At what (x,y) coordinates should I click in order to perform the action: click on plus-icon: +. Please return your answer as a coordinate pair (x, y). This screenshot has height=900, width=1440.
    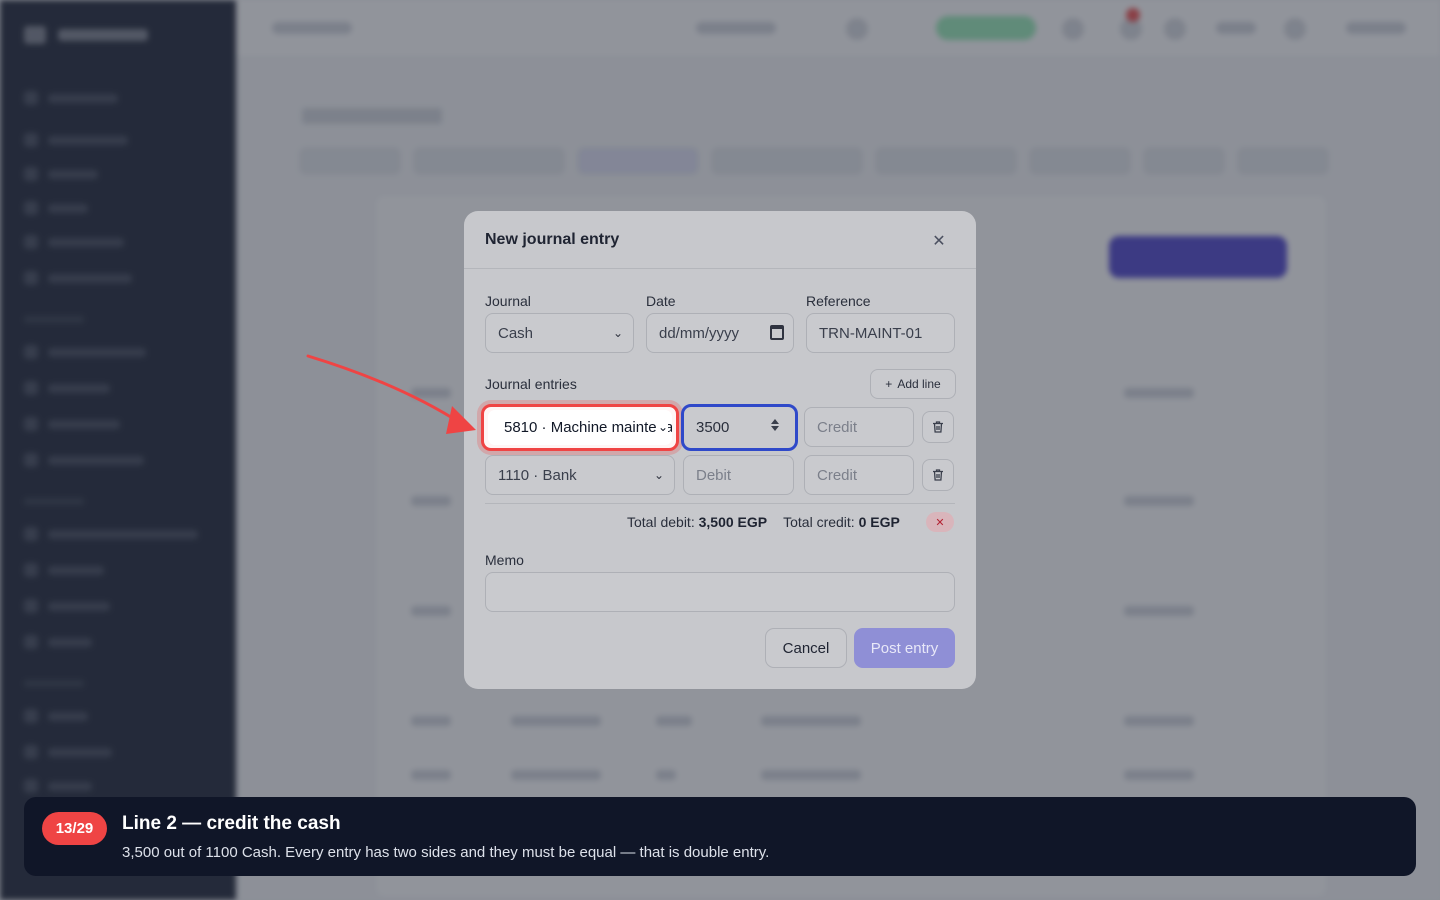
    Looking at the image, I should click on (889, 384).